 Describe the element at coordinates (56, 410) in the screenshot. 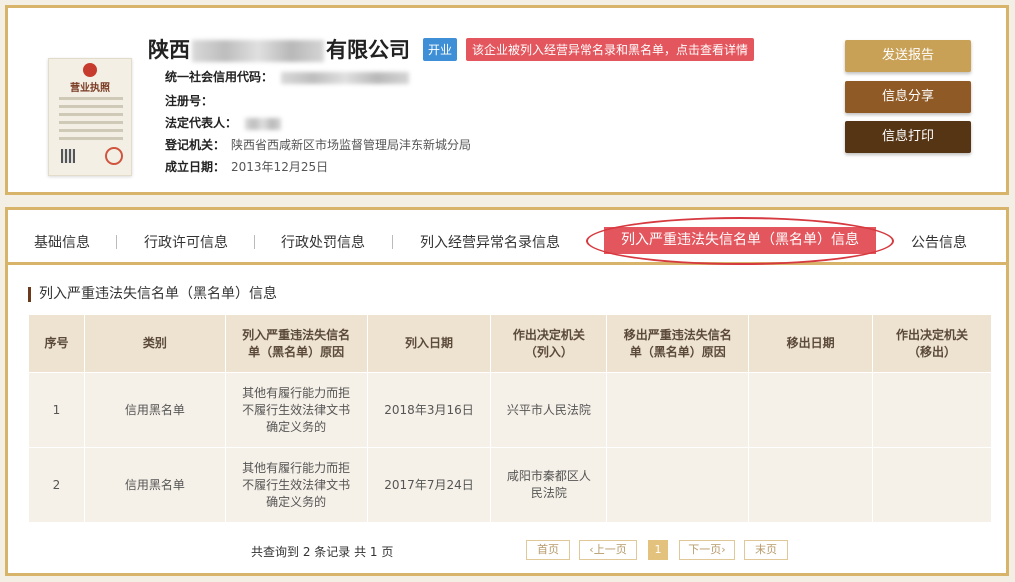

I see `cell-no: 1` at that location.